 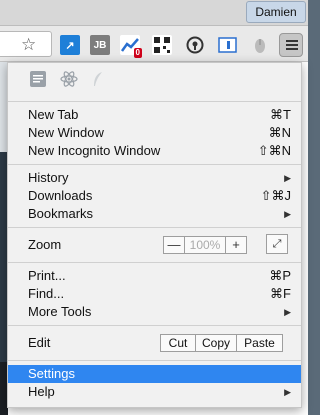 What do you see at coordinates (279, 132) in the screenshot?
I see `shortcut-new-window: ⌘N` at bounding box center [279, 132].